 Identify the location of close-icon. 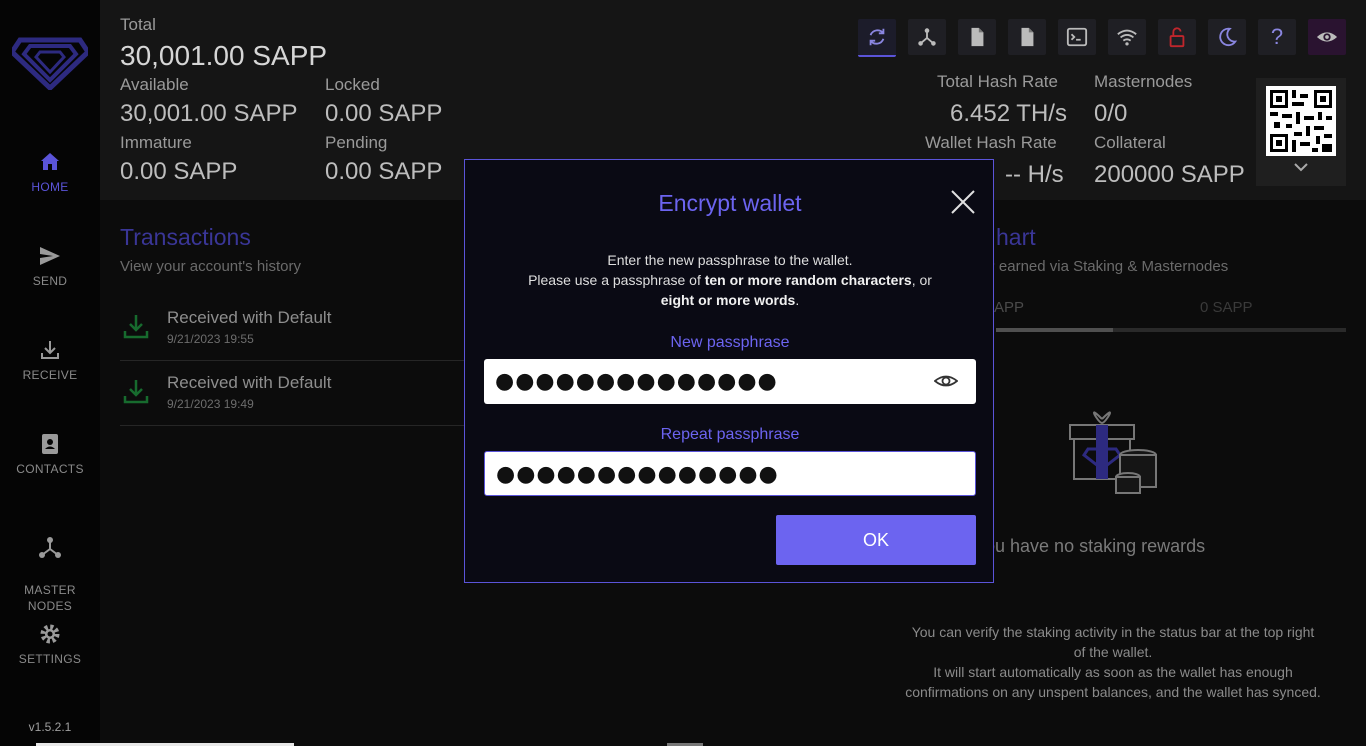
(963, 202).